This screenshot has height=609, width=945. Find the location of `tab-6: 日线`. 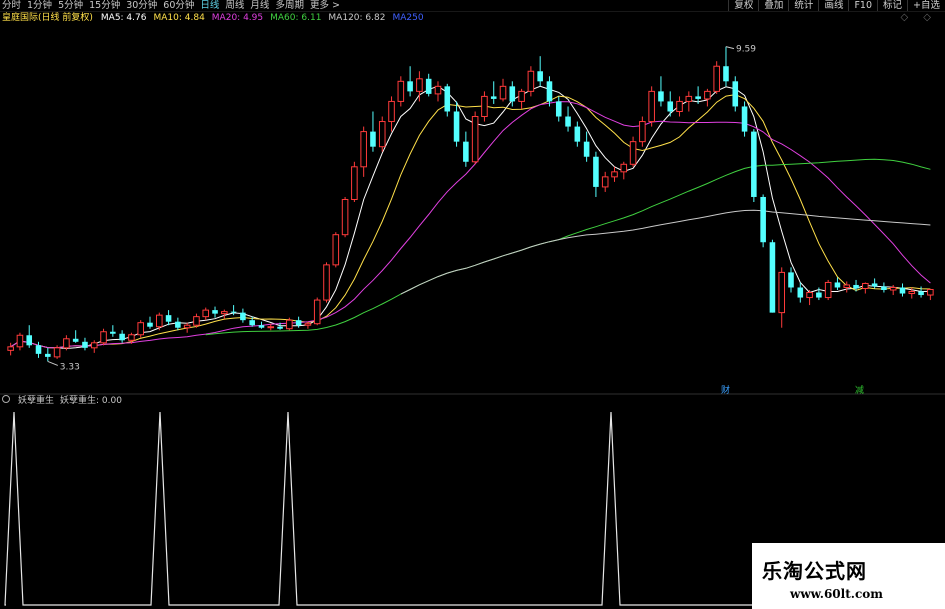

tab-6: 日线 is located at coordinates (209, 5).